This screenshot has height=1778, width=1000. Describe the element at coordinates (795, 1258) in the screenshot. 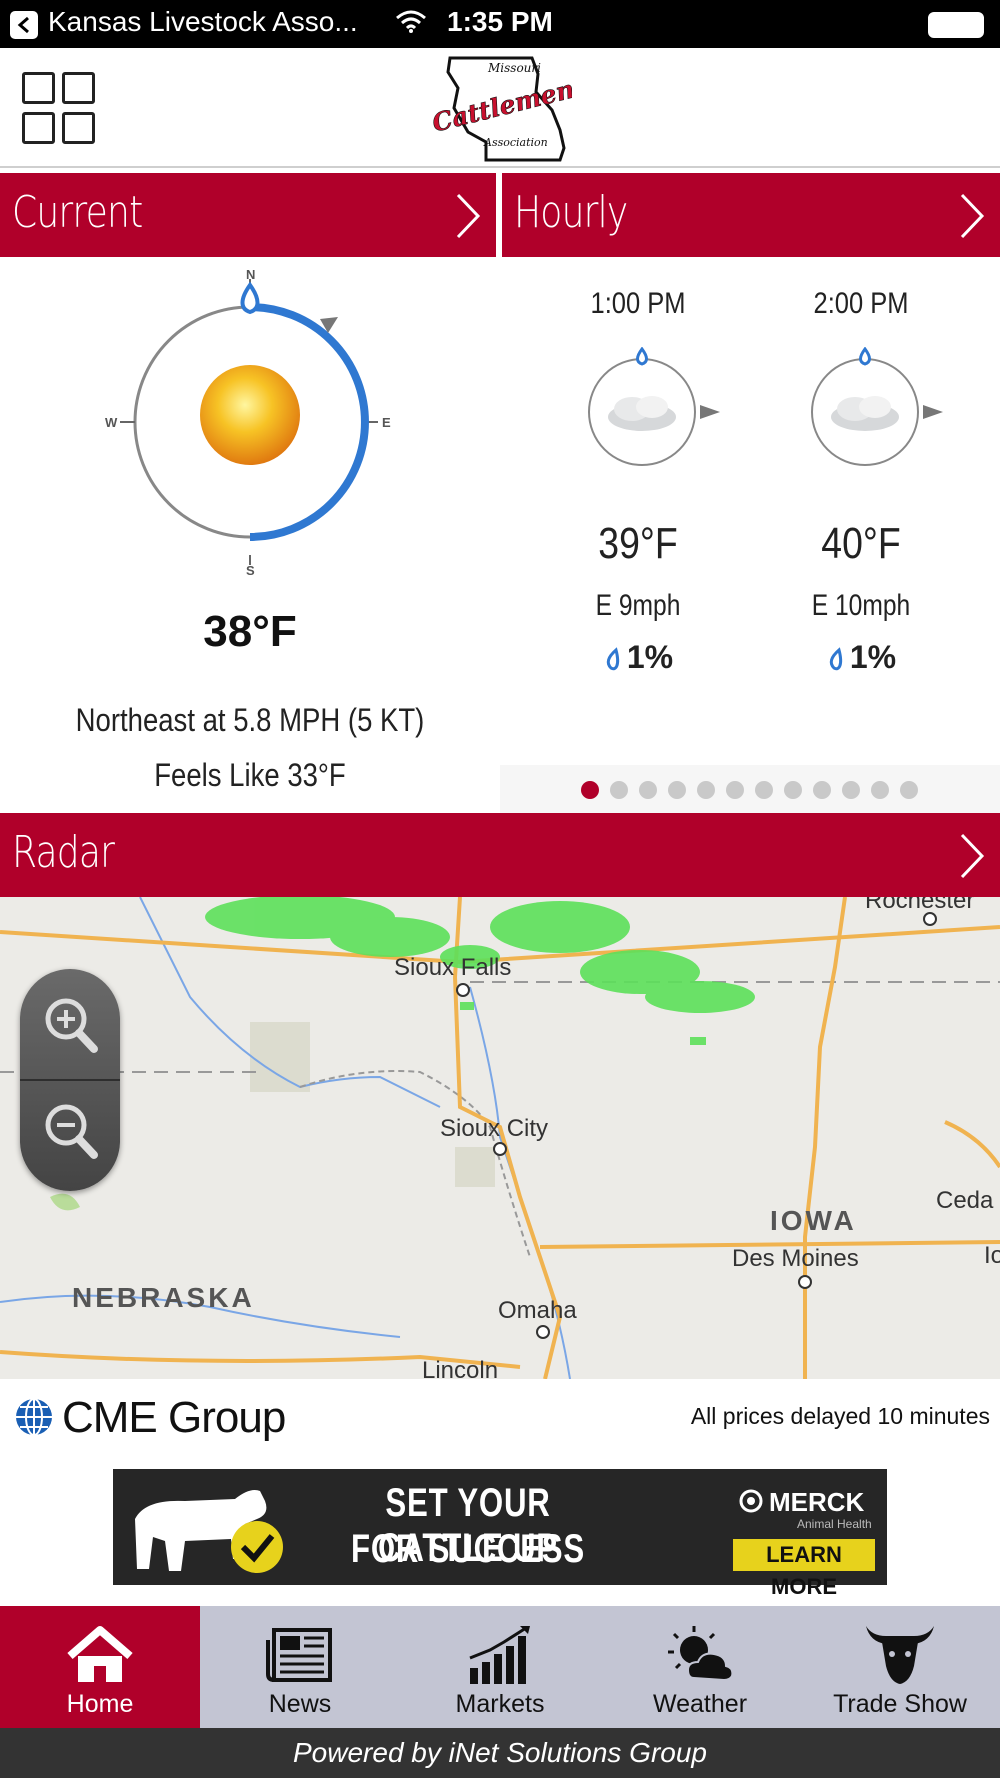

I see `map-label-des-moines: Des Moines` at that location.